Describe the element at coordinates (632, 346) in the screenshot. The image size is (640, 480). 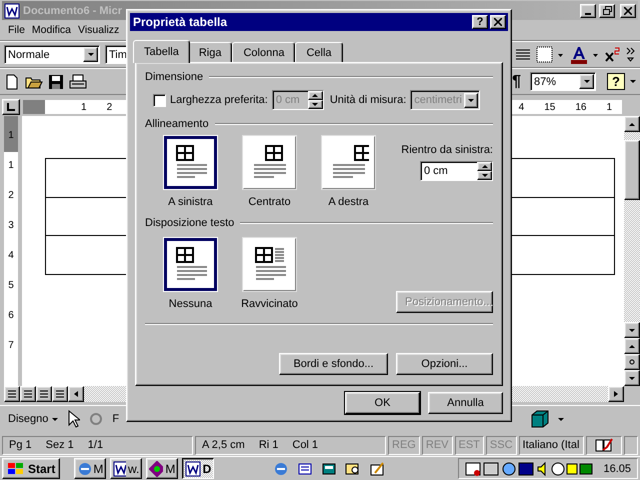
I see `previous-page-button` at that location.